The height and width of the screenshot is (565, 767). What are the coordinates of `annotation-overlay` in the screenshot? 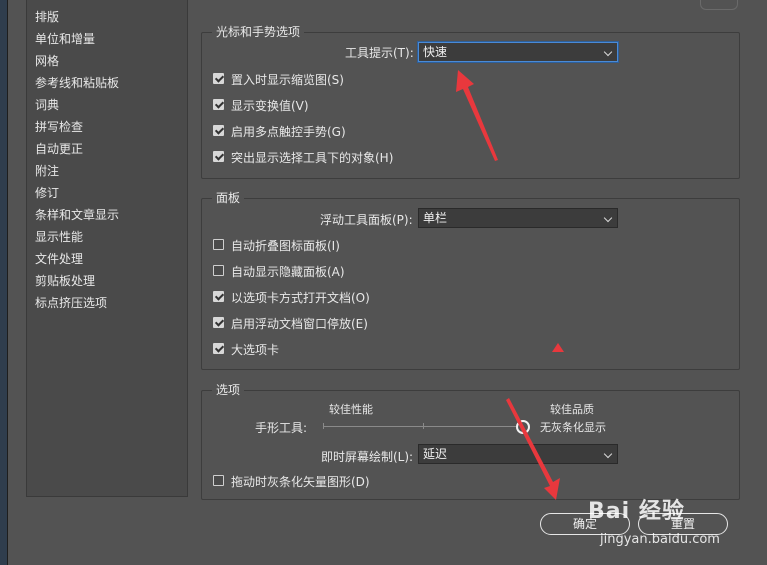 It's located at (510, 285).